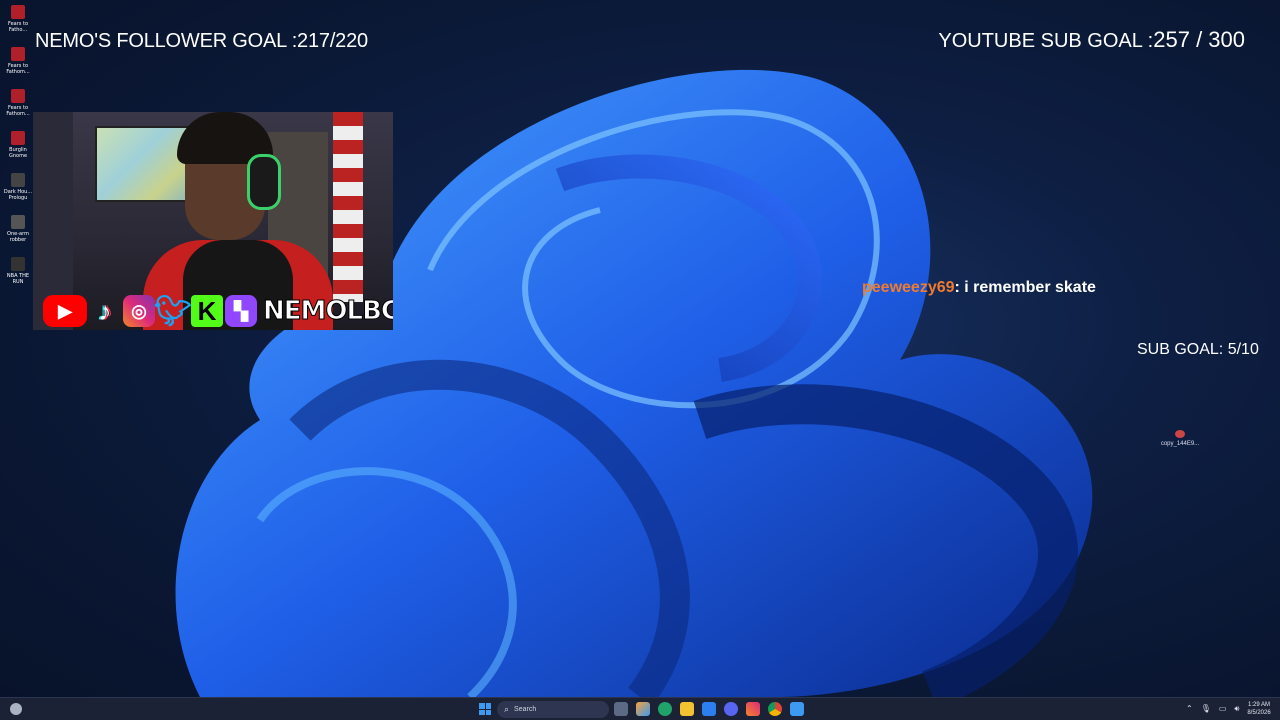 This screenshot has width=1280, height=720. What do you see at coordinates (797, 709) in the screenshot?
I see `app-icon` at bounding box center [797, 709].